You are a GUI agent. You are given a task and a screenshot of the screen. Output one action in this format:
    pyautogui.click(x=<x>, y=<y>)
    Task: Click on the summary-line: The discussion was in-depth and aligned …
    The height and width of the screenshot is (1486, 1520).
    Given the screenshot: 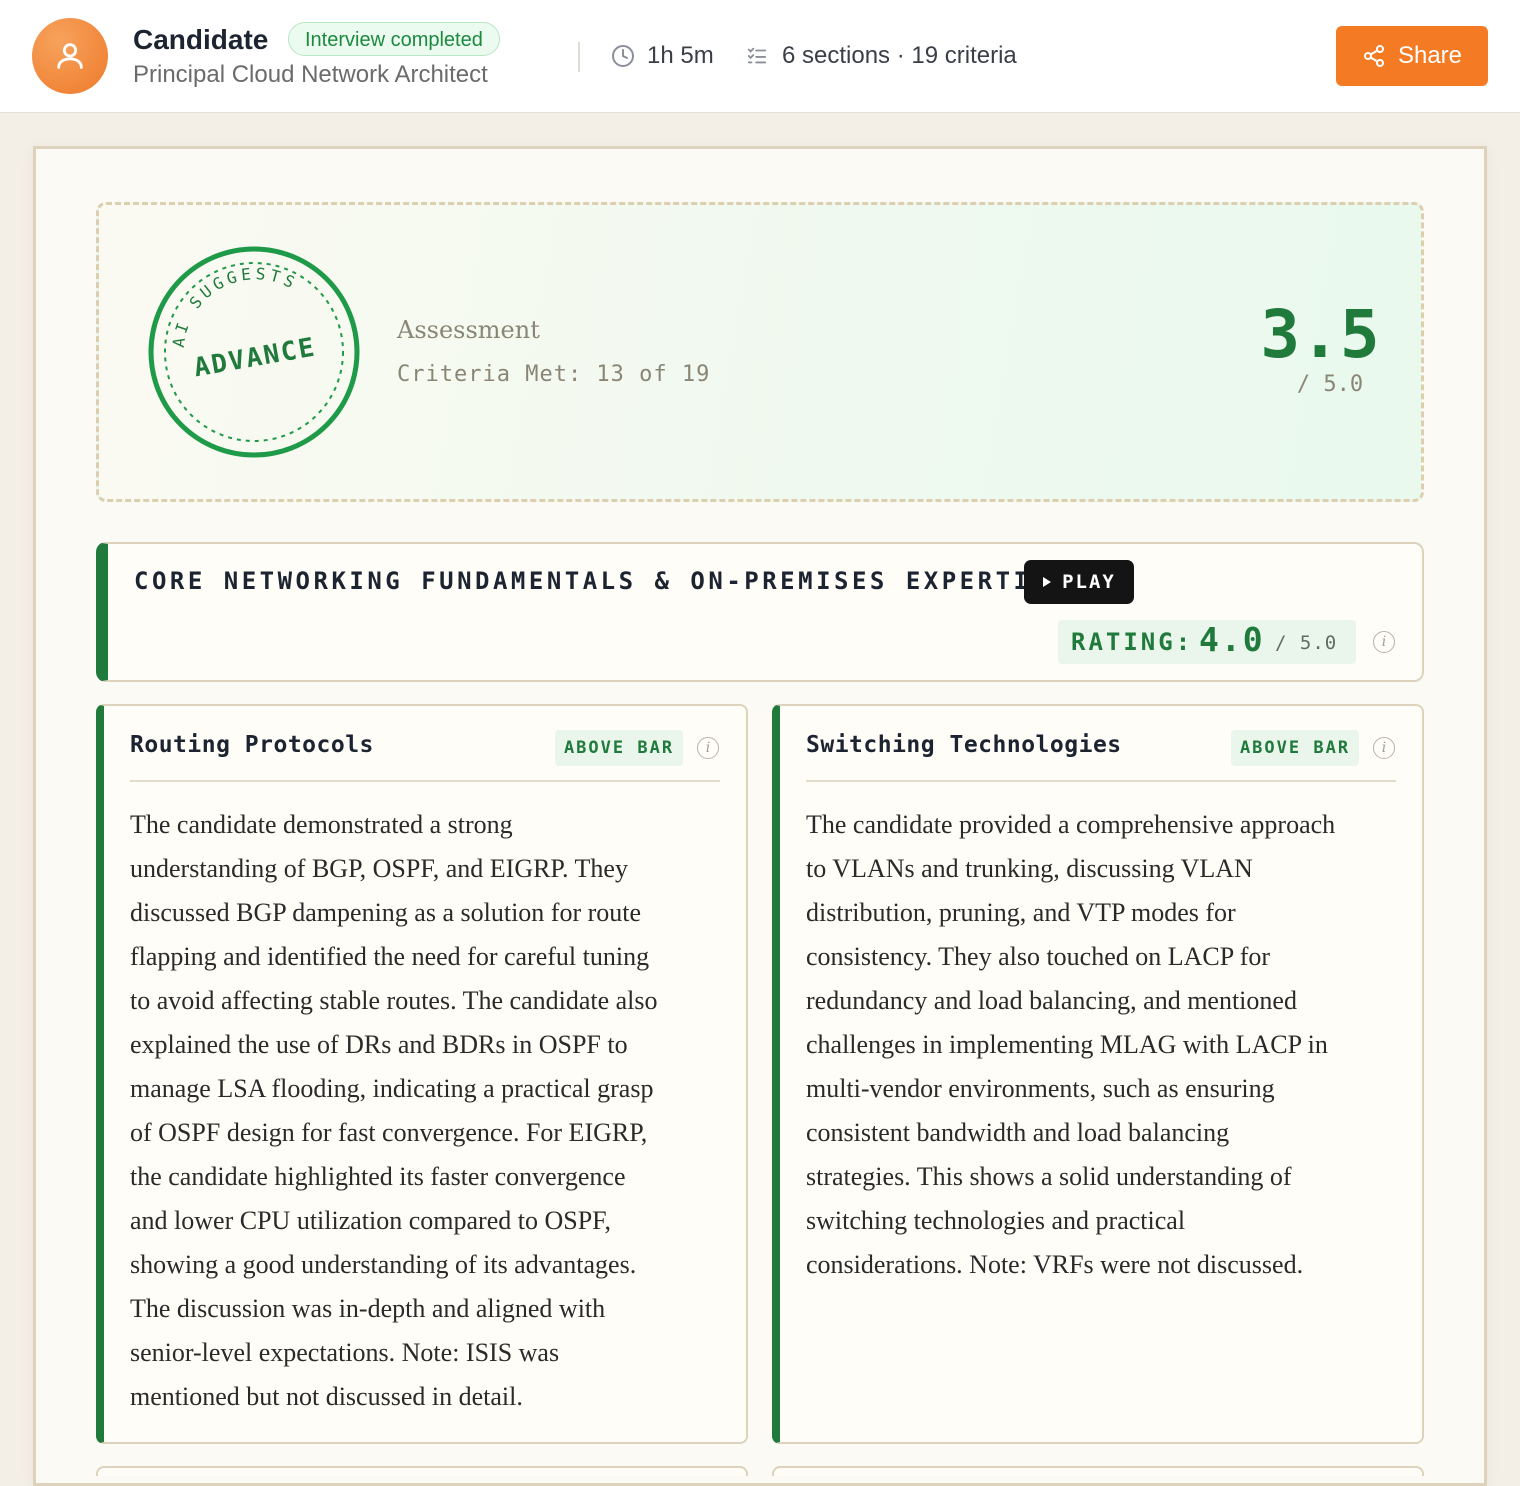 What is the action you would take?
    pyautogui.click(x=368, y=1308)
    